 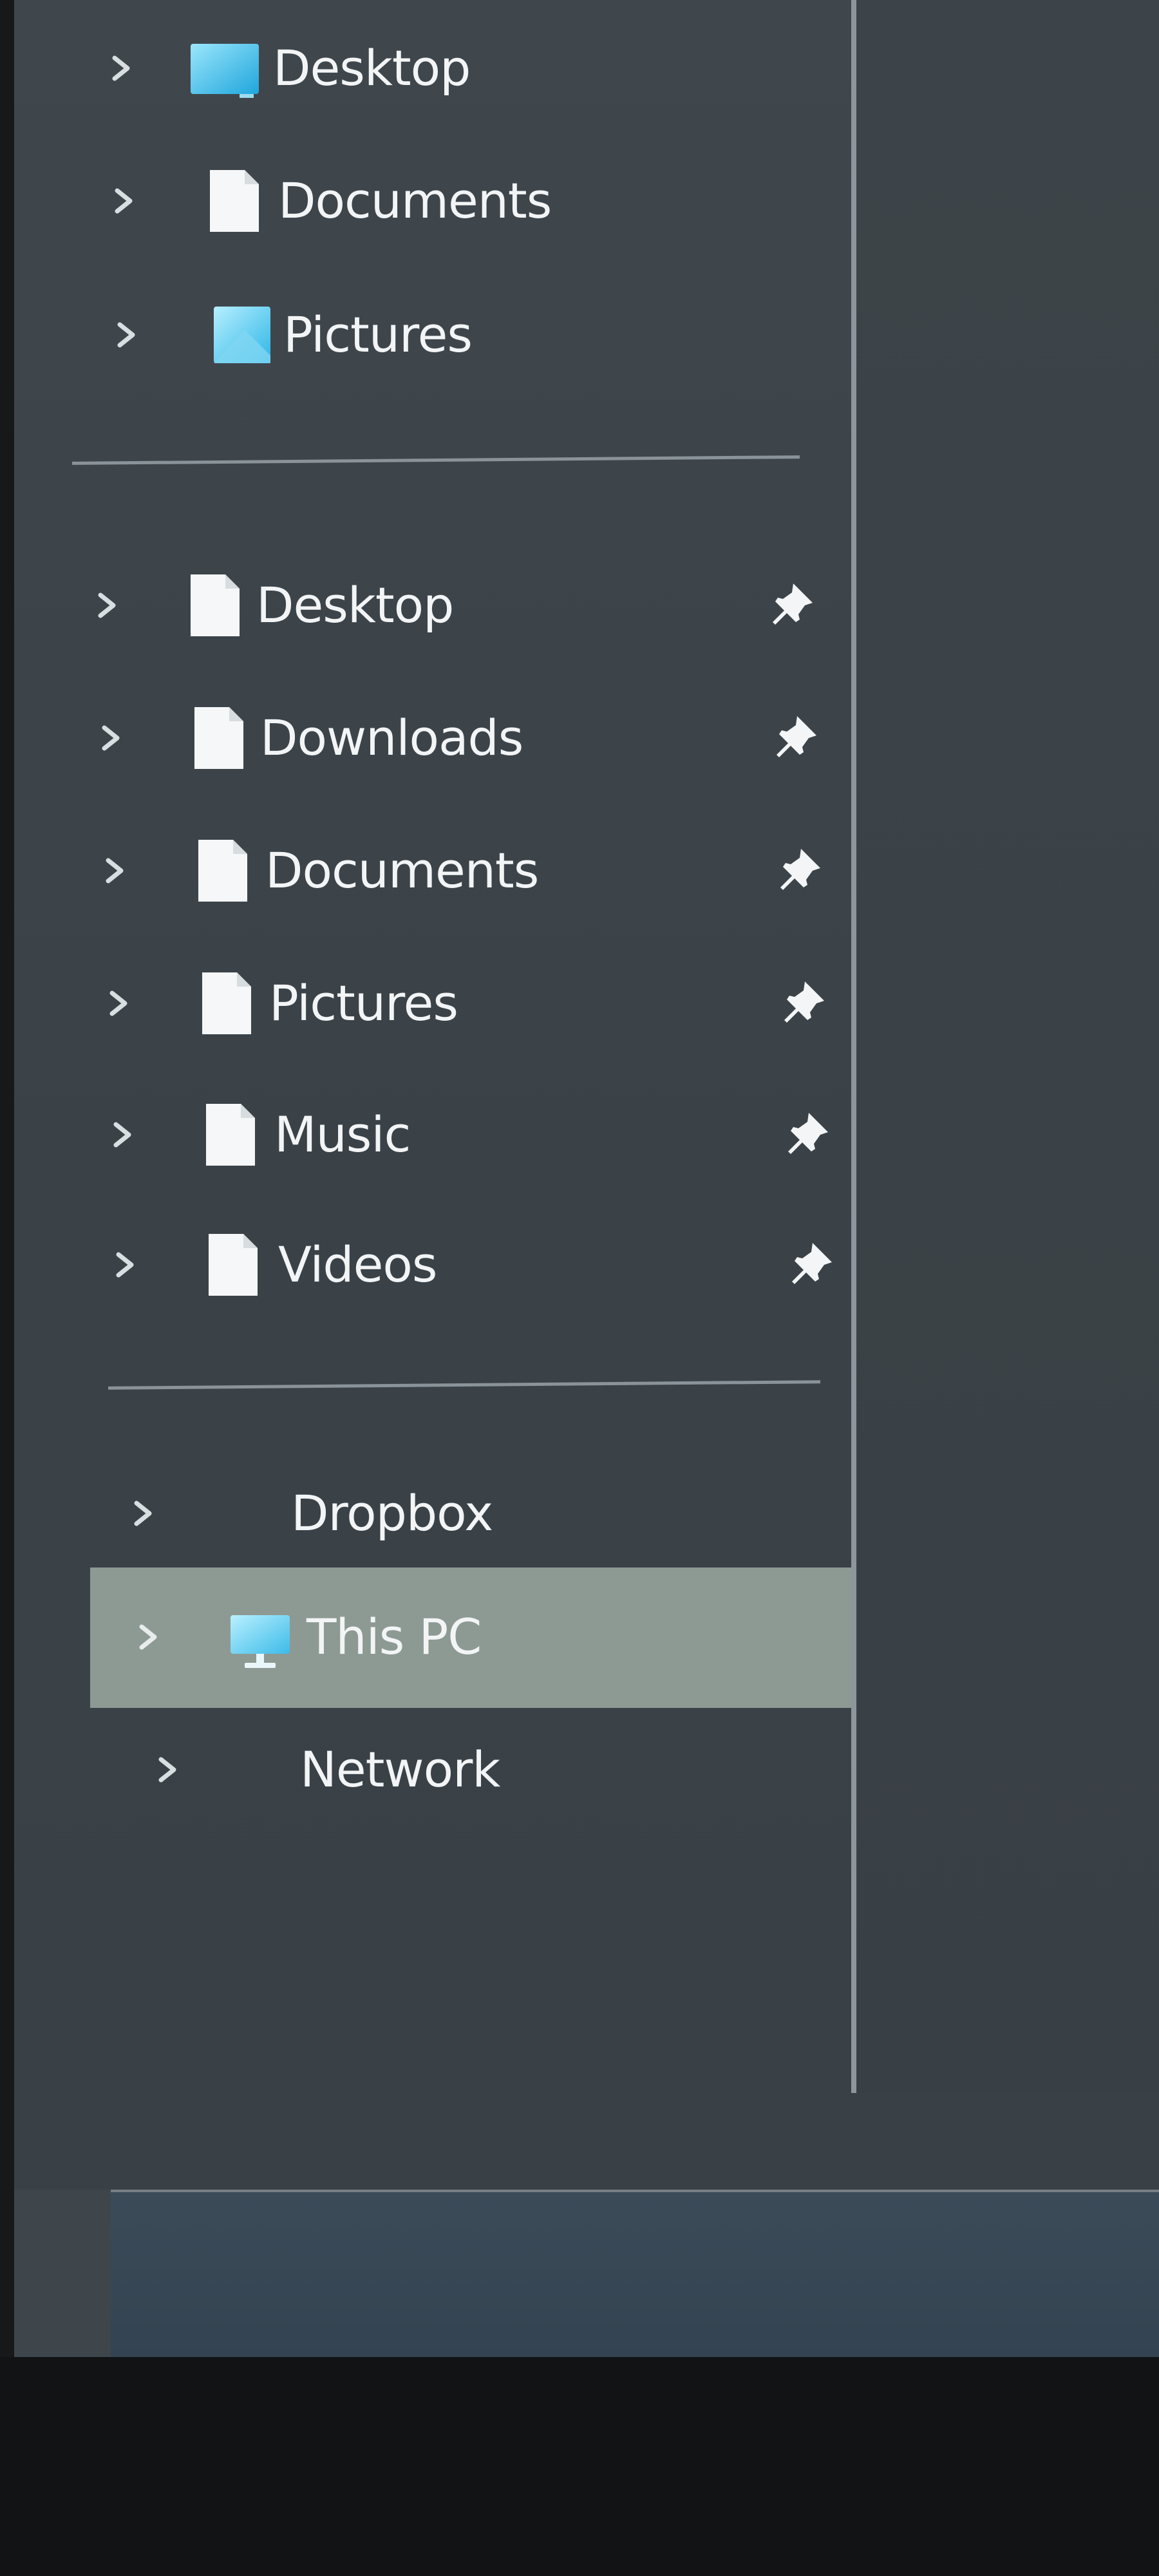 I want to click on monitor-bezel-bottom, so click(x=579, y=2466).